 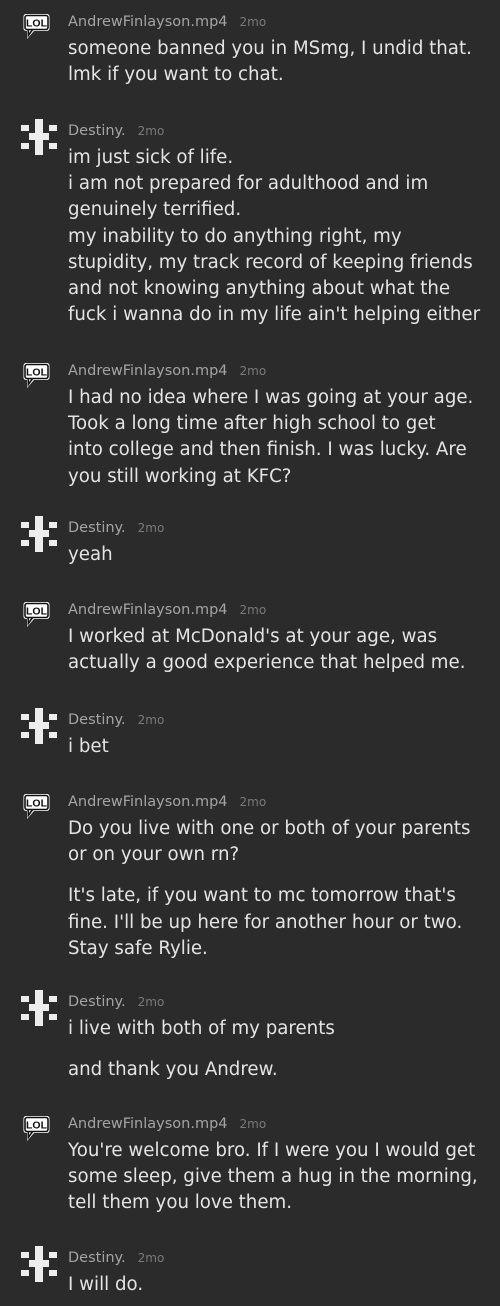 I want to click on message-paragraph: I will do., so click(x=278, y=1285).